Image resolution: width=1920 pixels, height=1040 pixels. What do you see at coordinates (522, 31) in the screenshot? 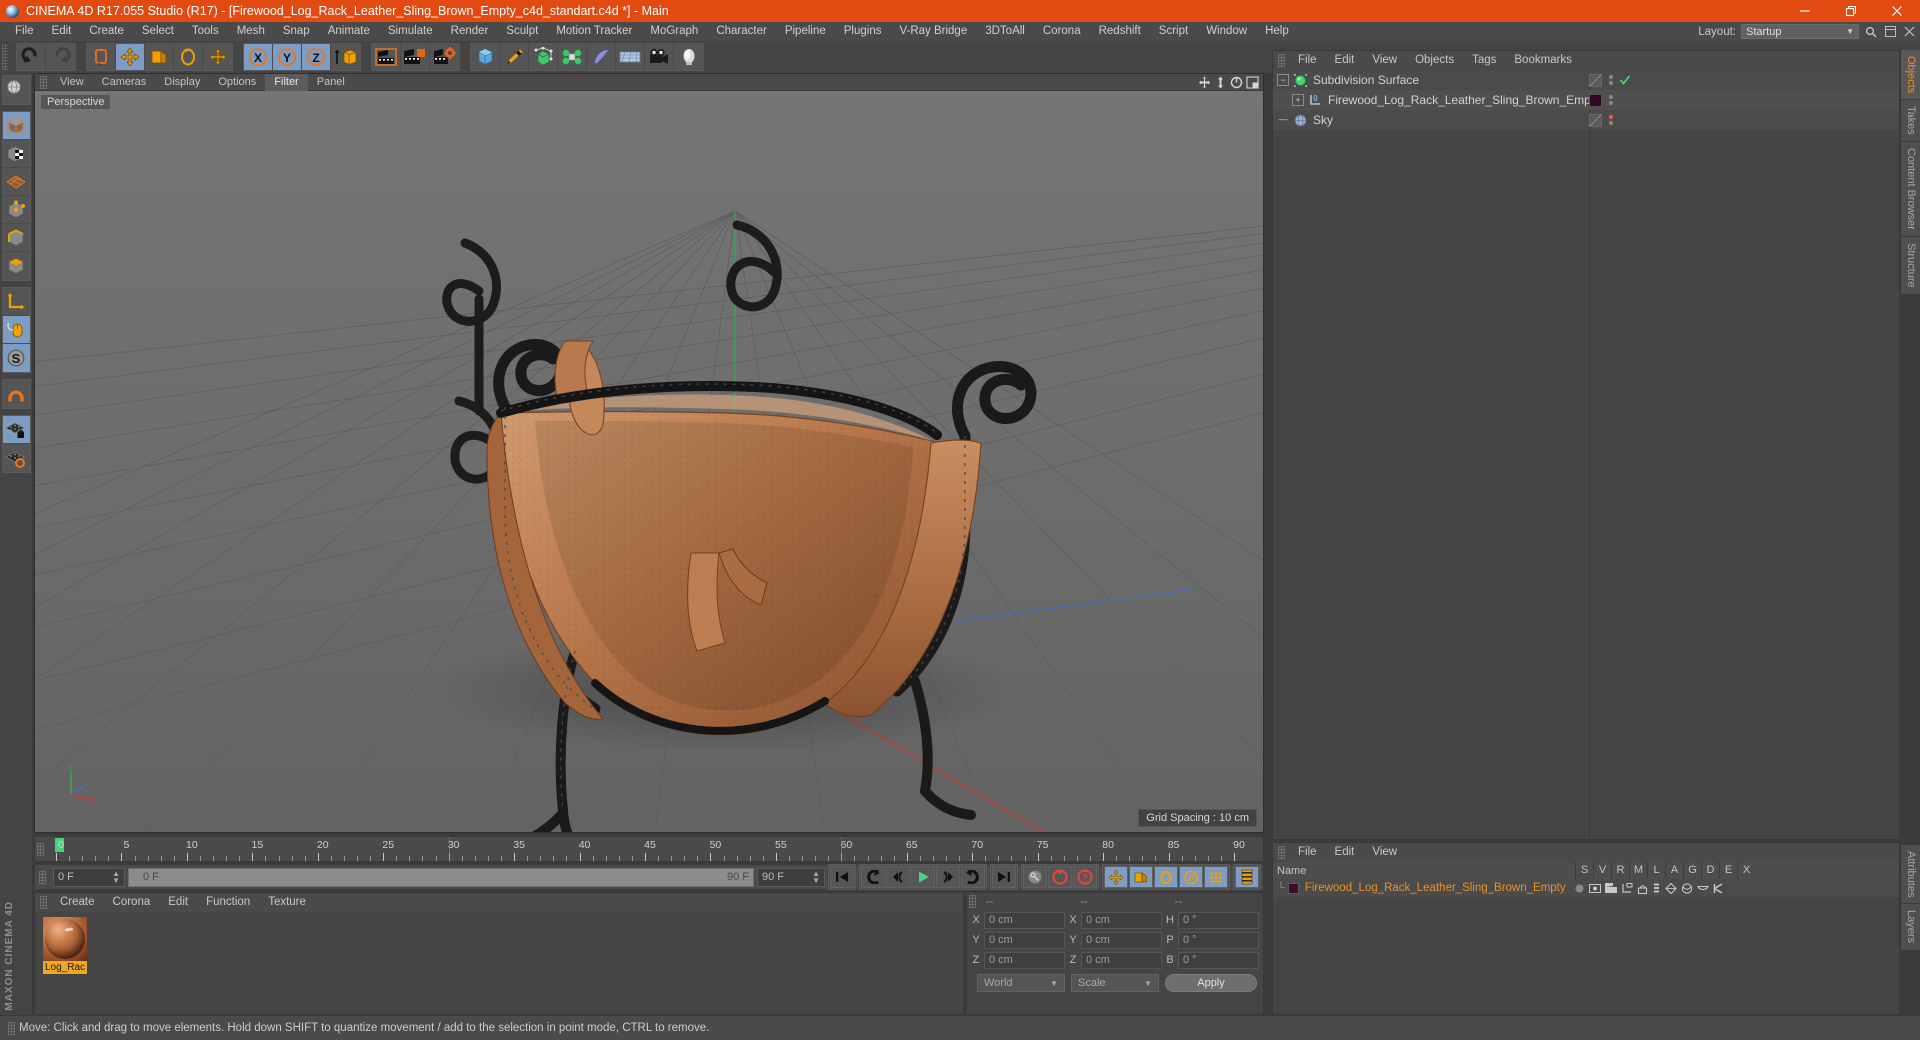
I see `menu-item-sculpt: Sculpt` at bounding box center [522, 31].